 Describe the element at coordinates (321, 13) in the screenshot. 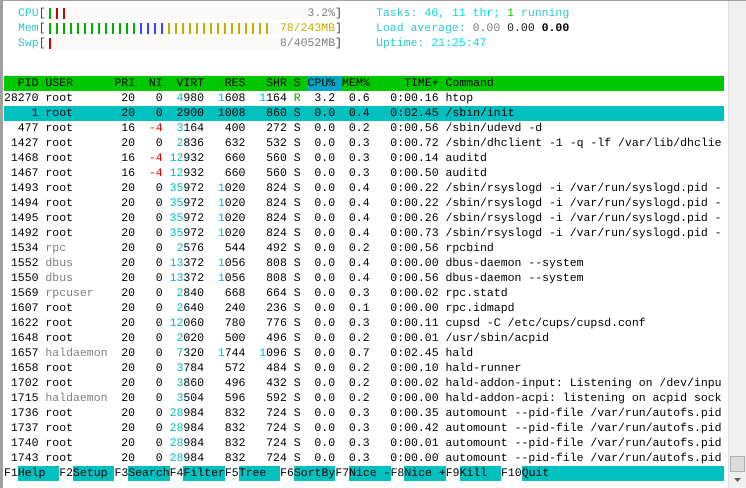

I see `meter-reading: 3.2%` at that location.